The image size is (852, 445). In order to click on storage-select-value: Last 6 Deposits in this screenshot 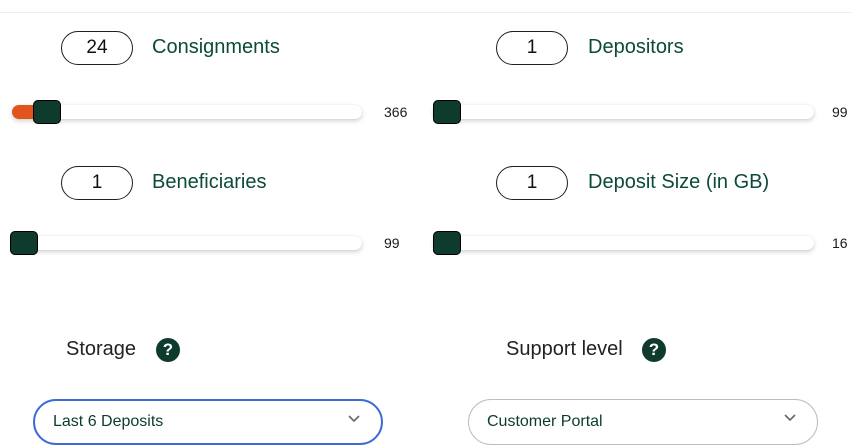, I will do `click(108, 421)`.